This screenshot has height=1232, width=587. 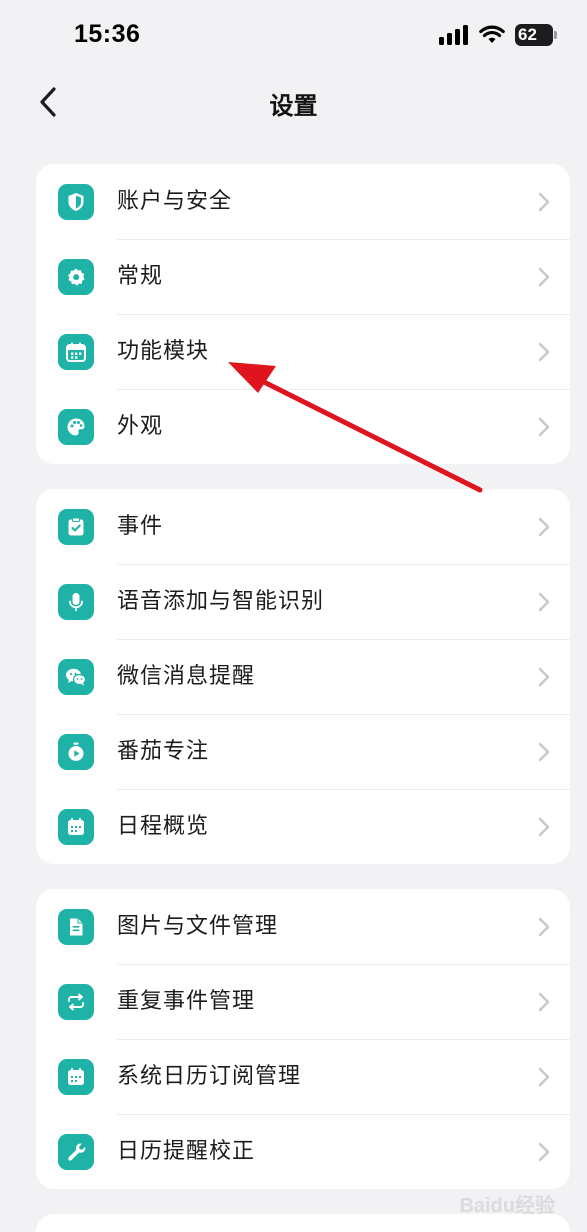 What do you see at coordinates (76, 202) in the screenshot?
I see `shield-icon` at bounding box center [76, 202].